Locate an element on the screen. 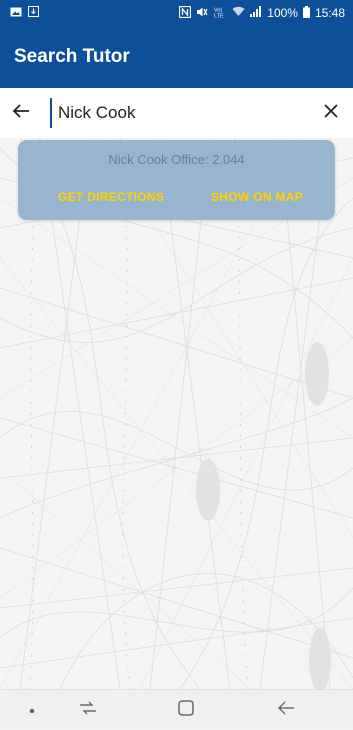 The image size is (353, 730). volte-icon: Vo) LTE is located at coordinates (220, 13).